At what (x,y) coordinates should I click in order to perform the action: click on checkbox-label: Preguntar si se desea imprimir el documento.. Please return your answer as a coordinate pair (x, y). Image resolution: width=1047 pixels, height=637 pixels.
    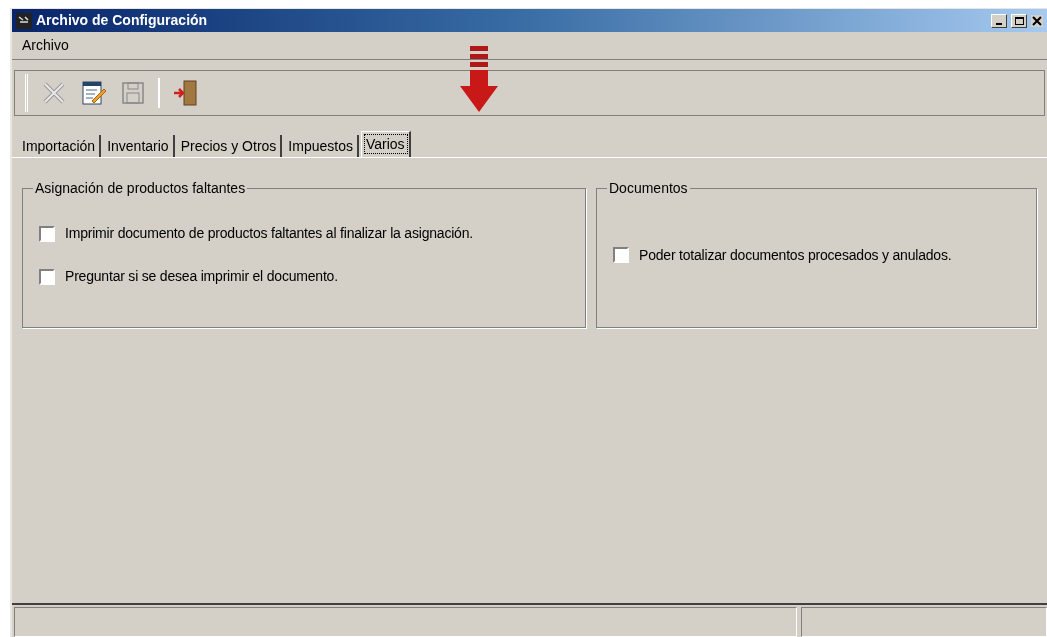
    Looking at the image, I should click on (201, 276).